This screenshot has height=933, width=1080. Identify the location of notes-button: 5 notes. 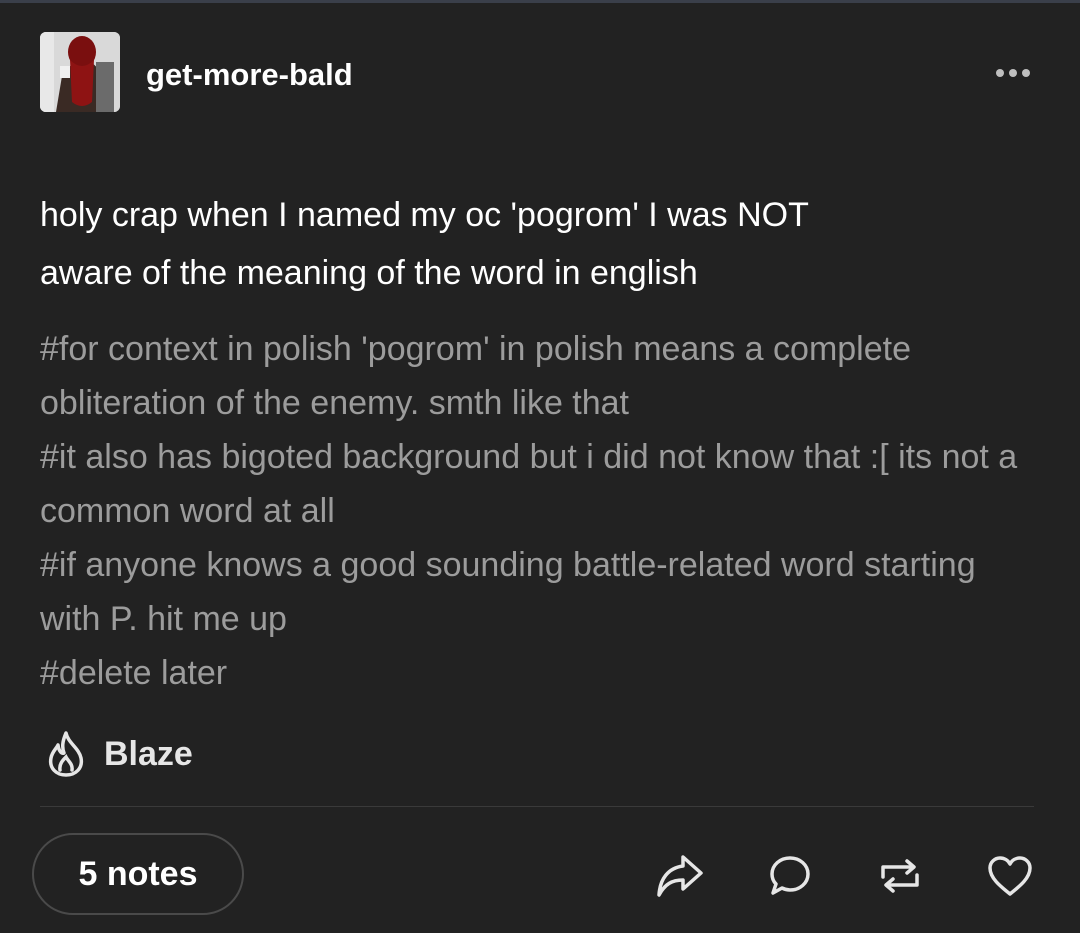
(138, 874).